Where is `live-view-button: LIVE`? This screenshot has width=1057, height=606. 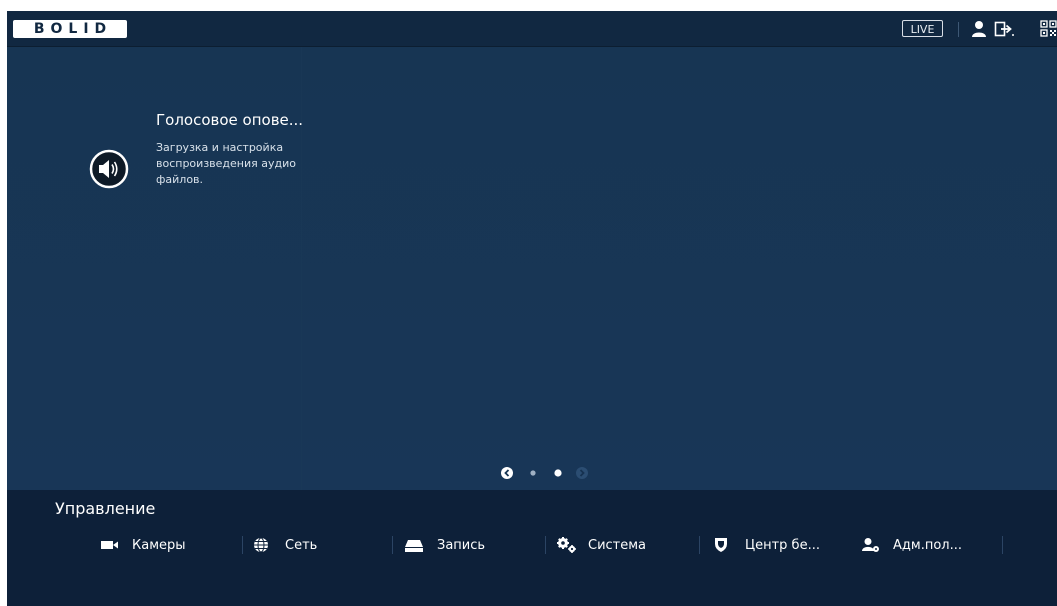
live-view-button: LIVE is located at coordinates (922, 28).